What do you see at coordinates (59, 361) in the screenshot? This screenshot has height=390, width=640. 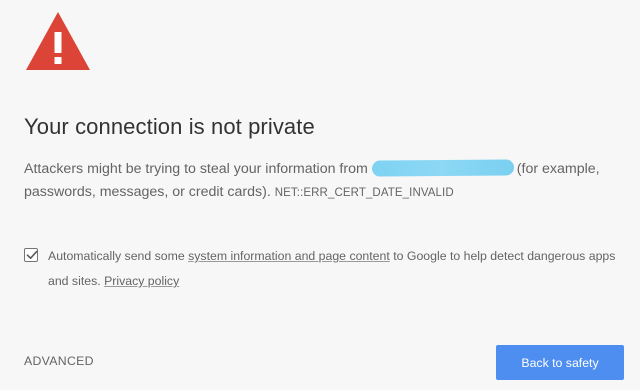 I see `advanced-button: ADVANCED` at bounding box center [59, 361].